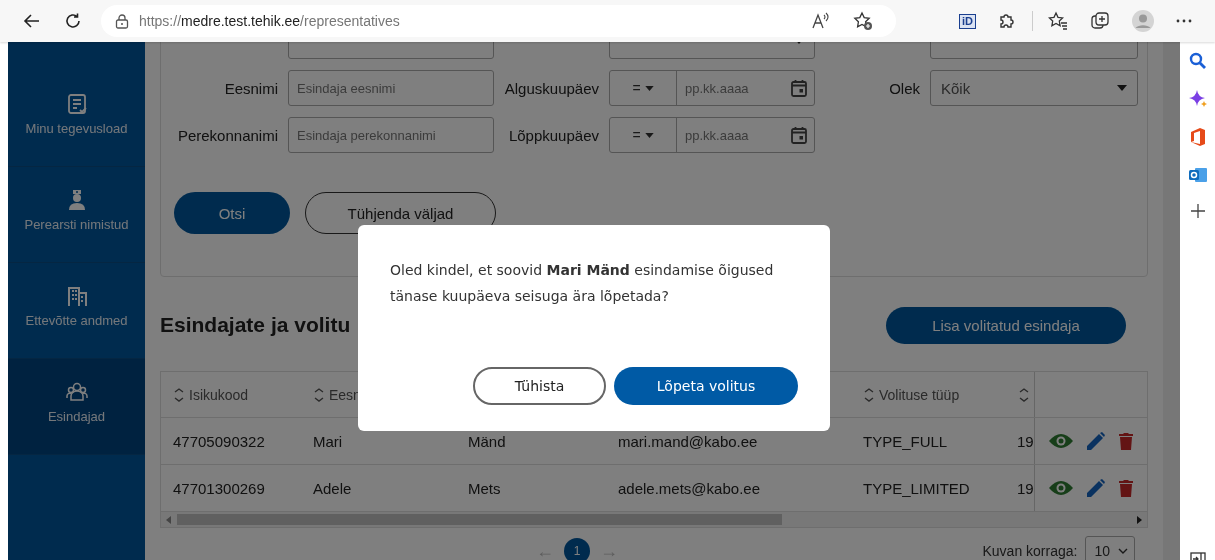 Image resolution: width=1215 pixels, height=560 pixels. Describe the element at coordinates (76, 392) in the screenshot. I see `people-icon` at that location.